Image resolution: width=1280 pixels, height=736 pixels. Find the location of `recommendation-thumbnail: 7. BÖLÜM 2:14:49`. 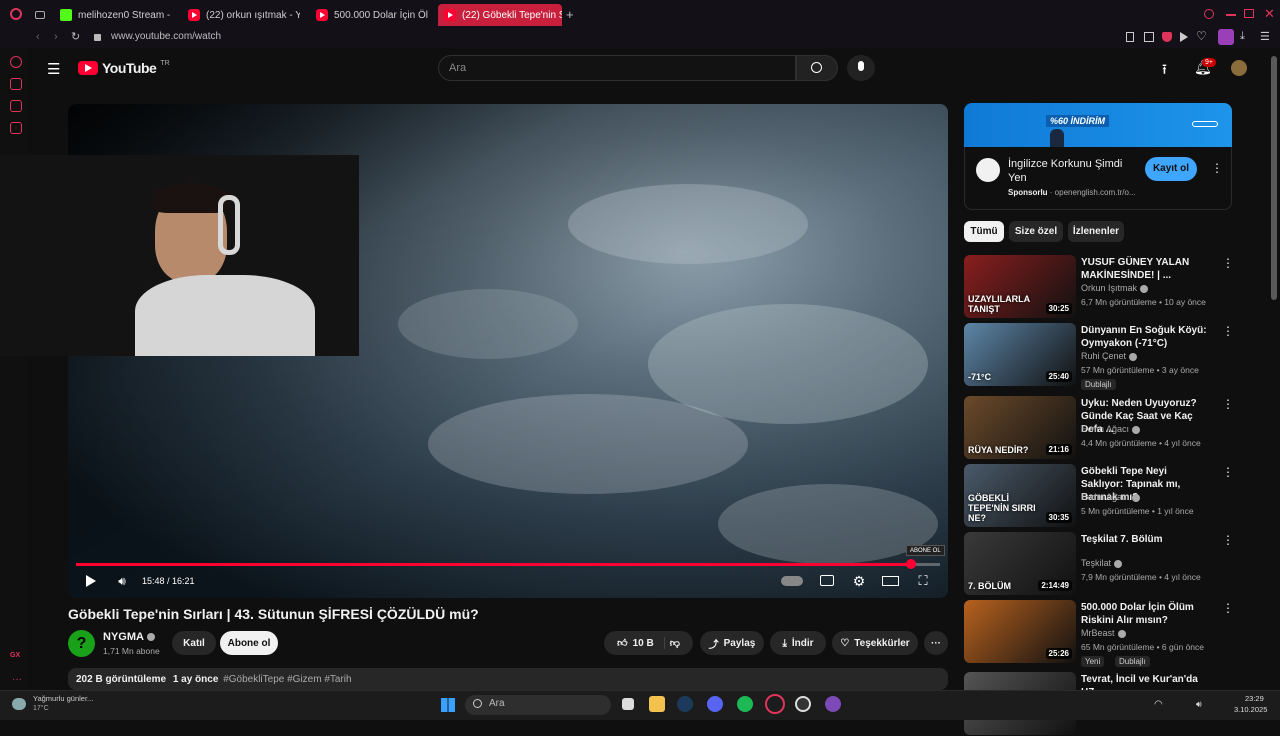

recommendation-thumbnail: 7. BÖLÜM 2:14:49 is located at coordinates (1020, 563).